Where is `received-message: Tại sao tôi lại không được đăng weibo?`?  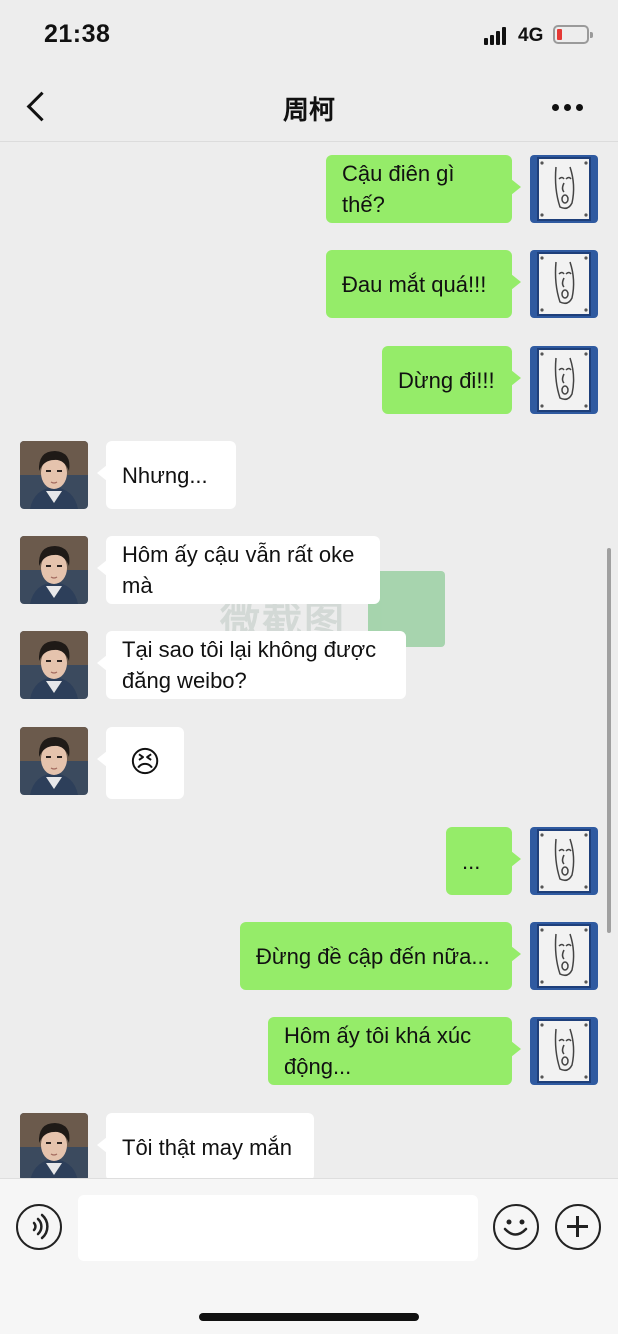 received-message: Tại sao tôi lại không được đăng weibo? is located at coordinates (309, 665).